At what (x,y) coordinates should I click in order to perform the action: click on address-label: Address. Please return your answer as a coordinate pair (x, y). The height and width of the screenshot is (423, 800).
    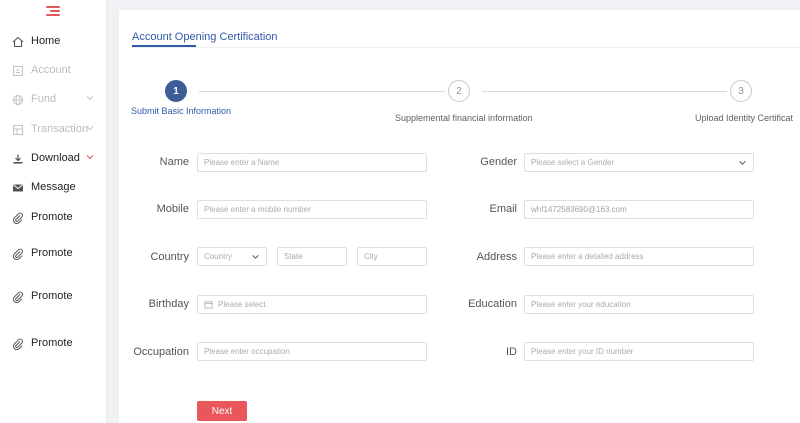
    Looking at the image, I should click on (496, 257).